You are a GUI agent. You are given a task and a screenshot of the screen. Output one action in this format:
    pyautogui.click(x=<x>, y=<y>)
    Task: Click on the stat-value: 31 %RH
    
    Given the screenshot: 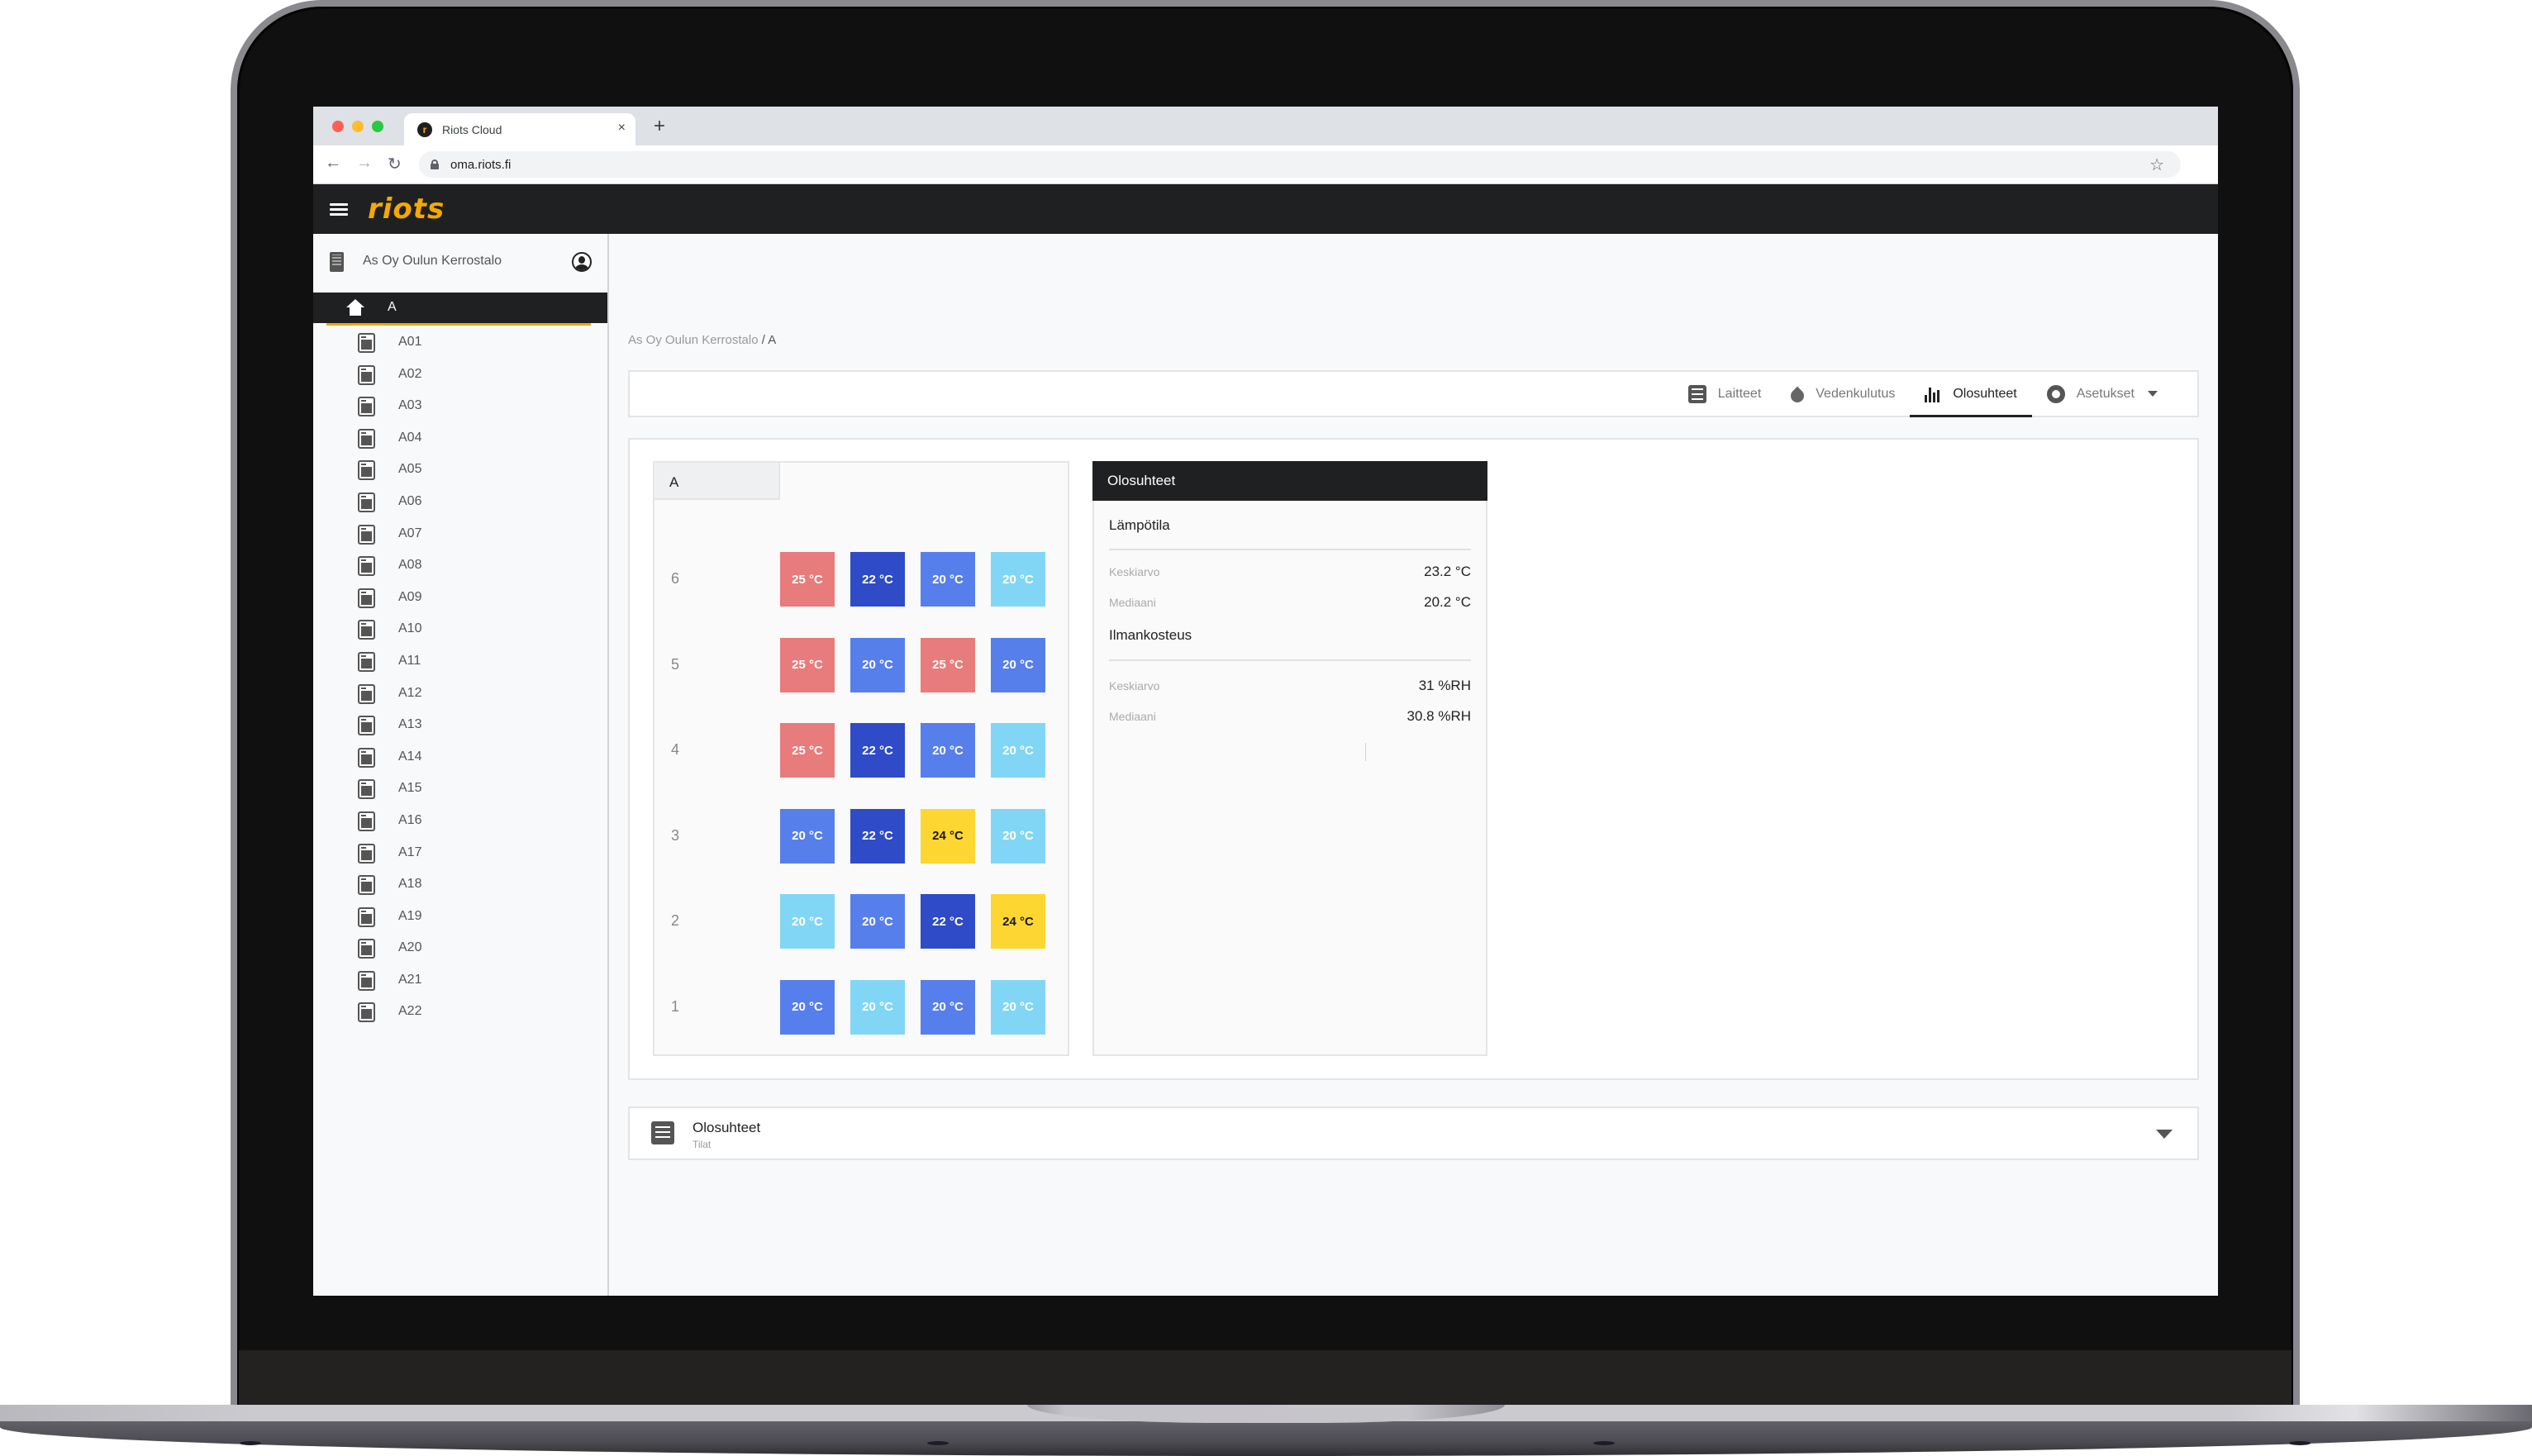 What is the action you would take?
    pyautogui.click(x=1444, y=685)
    